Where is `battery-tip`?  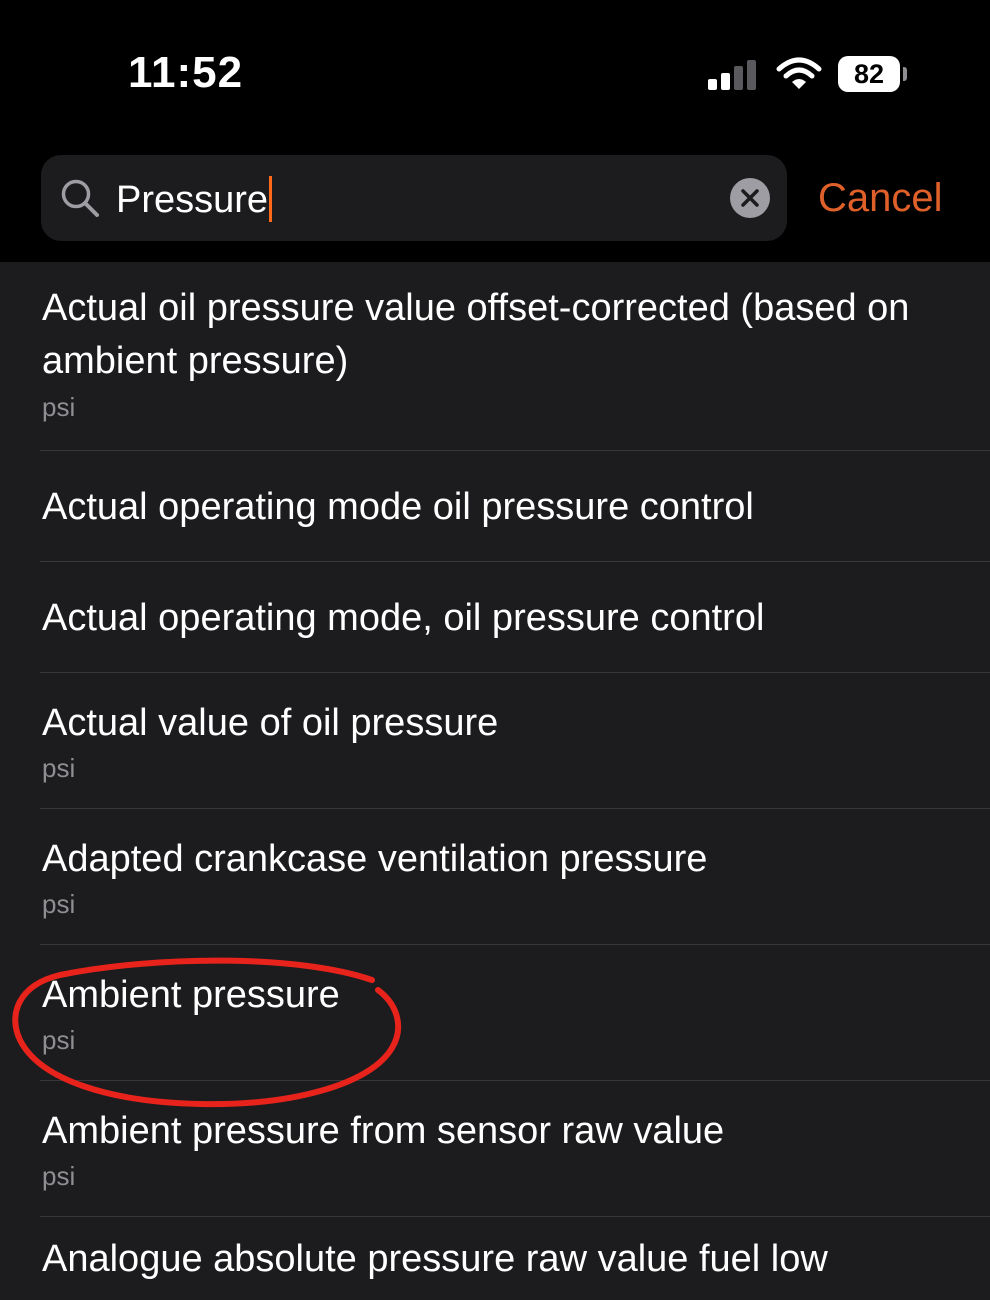
battery-tip is located at coordinates (905, 74).